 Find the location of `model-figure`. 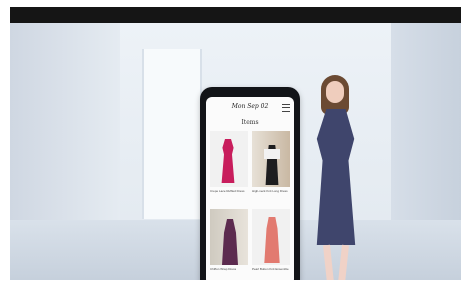

model-figure is located at coordinates (340, 176).